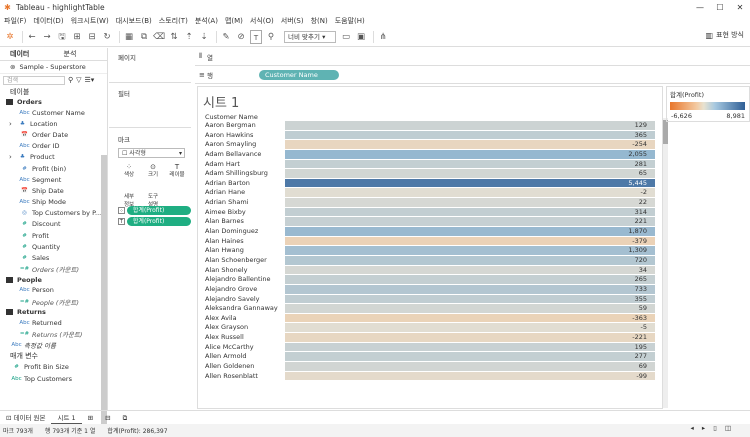  What do you see at coordinates (129, 172) in the screenshot?
I see `mark-button-0: ⁘ 색상` at bounding box center [129, 172].